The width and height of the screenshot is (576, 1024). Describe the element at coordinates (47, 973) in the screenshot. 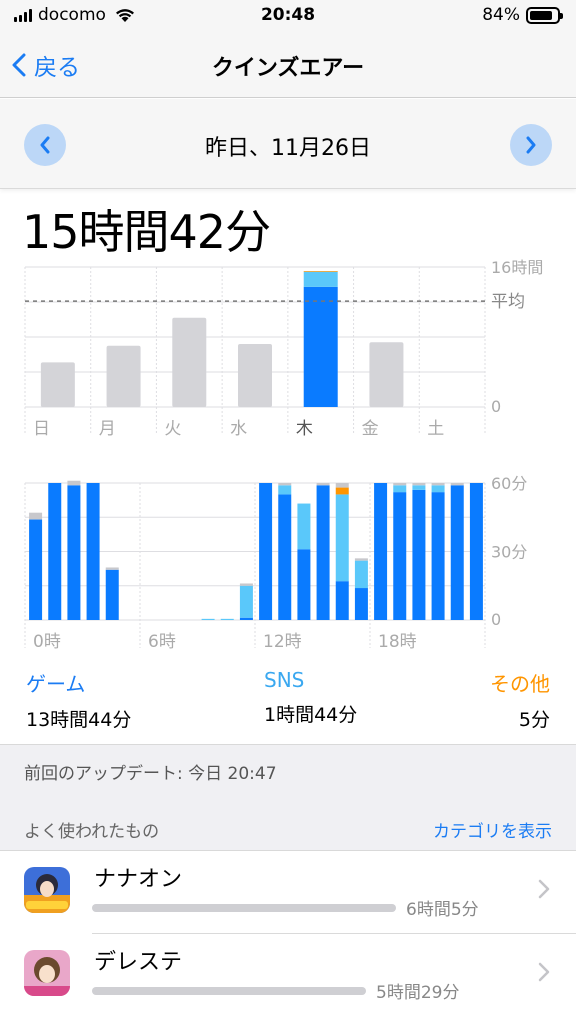

I see `app-icon-deresute` at that location.